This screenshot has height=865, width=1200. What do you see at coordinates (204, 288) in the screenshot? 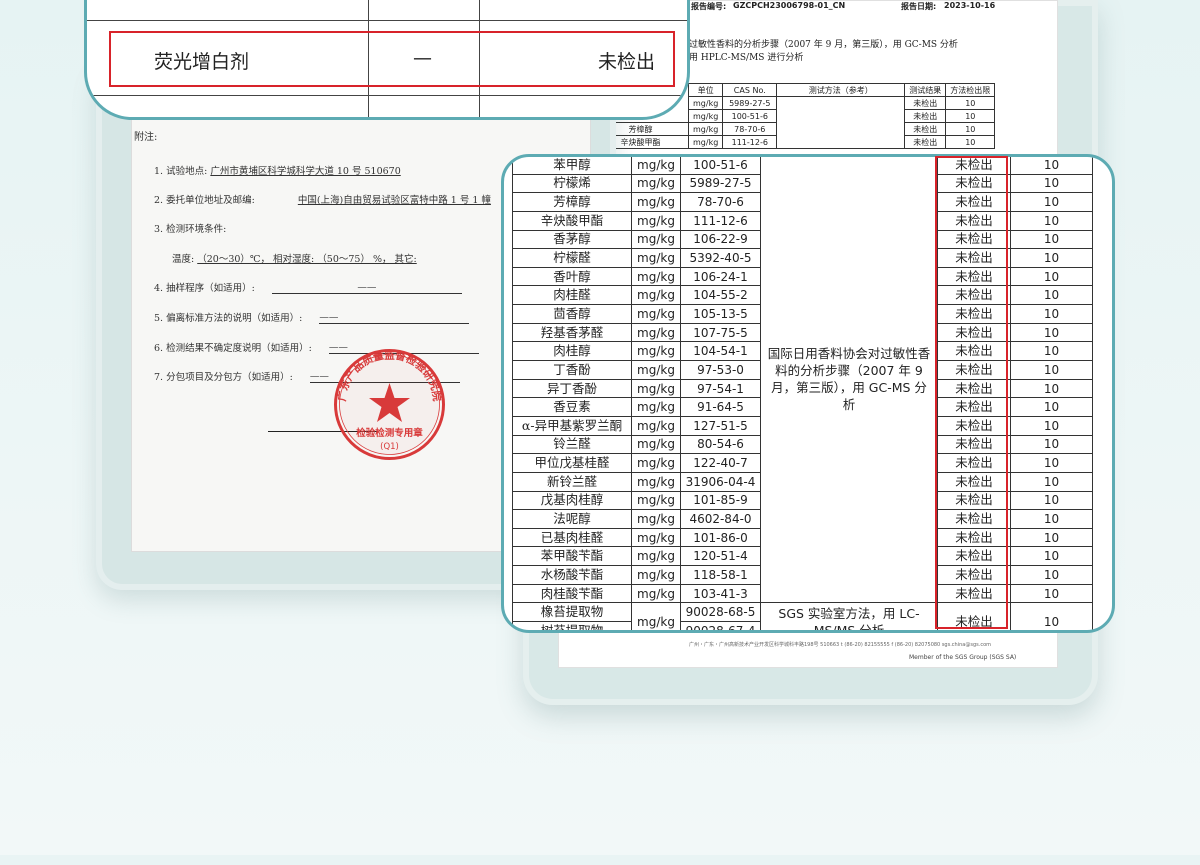
I see `note-label: 4. 抽样程序（如适用）:` at bounding box center [204, 288].